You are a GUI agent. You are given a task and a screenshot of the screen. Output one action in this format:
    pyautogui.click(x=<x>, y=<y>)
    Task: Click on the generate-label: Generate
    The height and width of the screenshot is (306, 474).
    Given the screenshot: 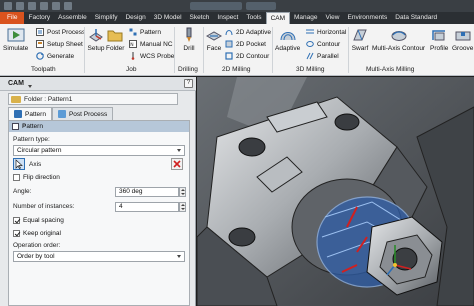 What is the action you would take?
    pyautogui.click(x=61, y=56)
    